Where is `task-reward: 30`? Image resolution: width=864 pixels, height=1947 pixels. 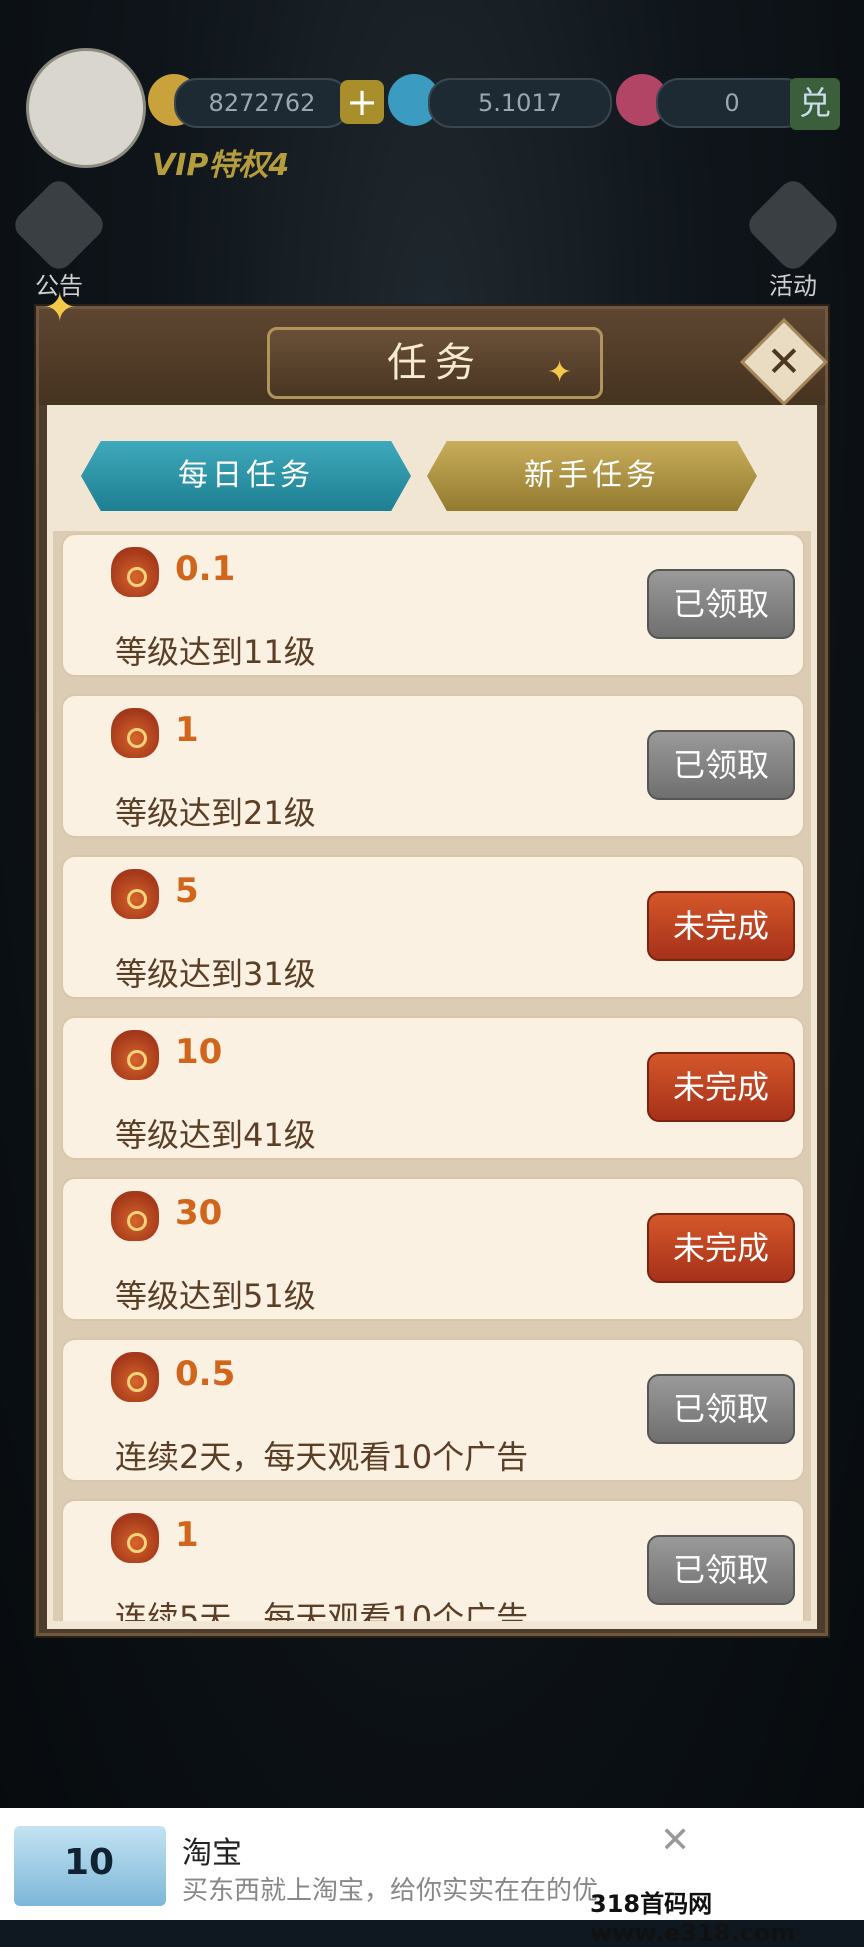 task-reward: 30 is located at coordinates (199, 1213).